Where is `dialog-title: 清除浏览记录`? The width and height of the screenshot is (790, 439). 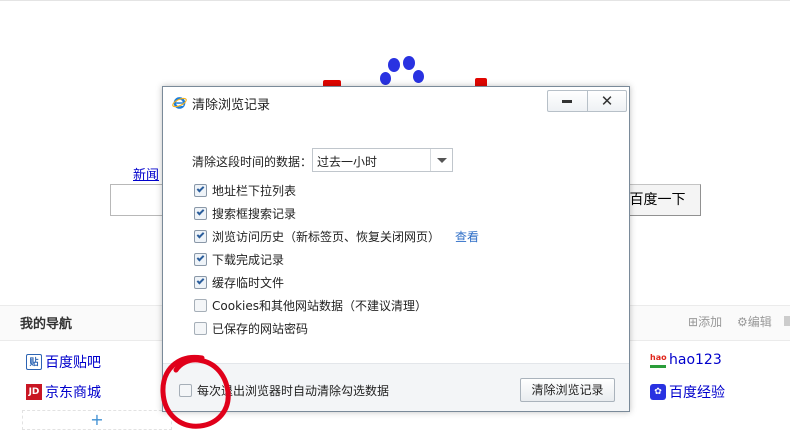
dialog-title: 清除浏览记录 is located at coordinates (231, 105).